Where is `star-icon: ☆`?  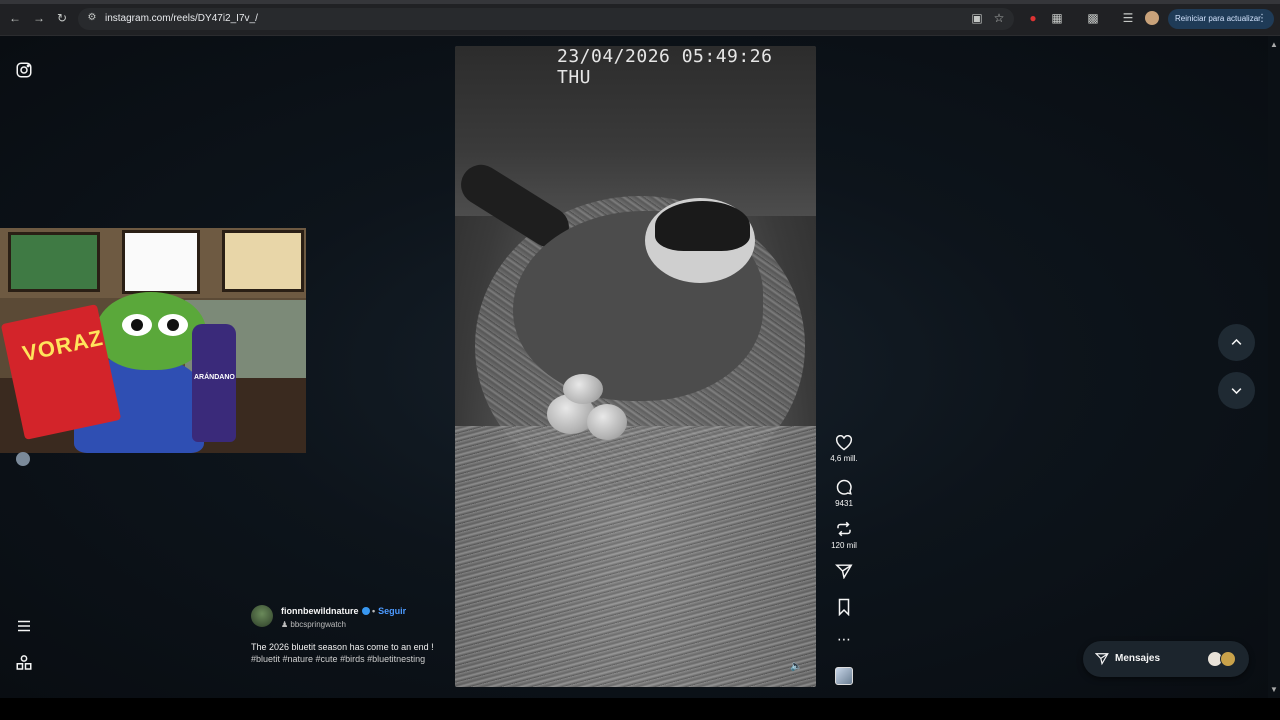
star-icon: ☆ is located at coordinates (999, 18).